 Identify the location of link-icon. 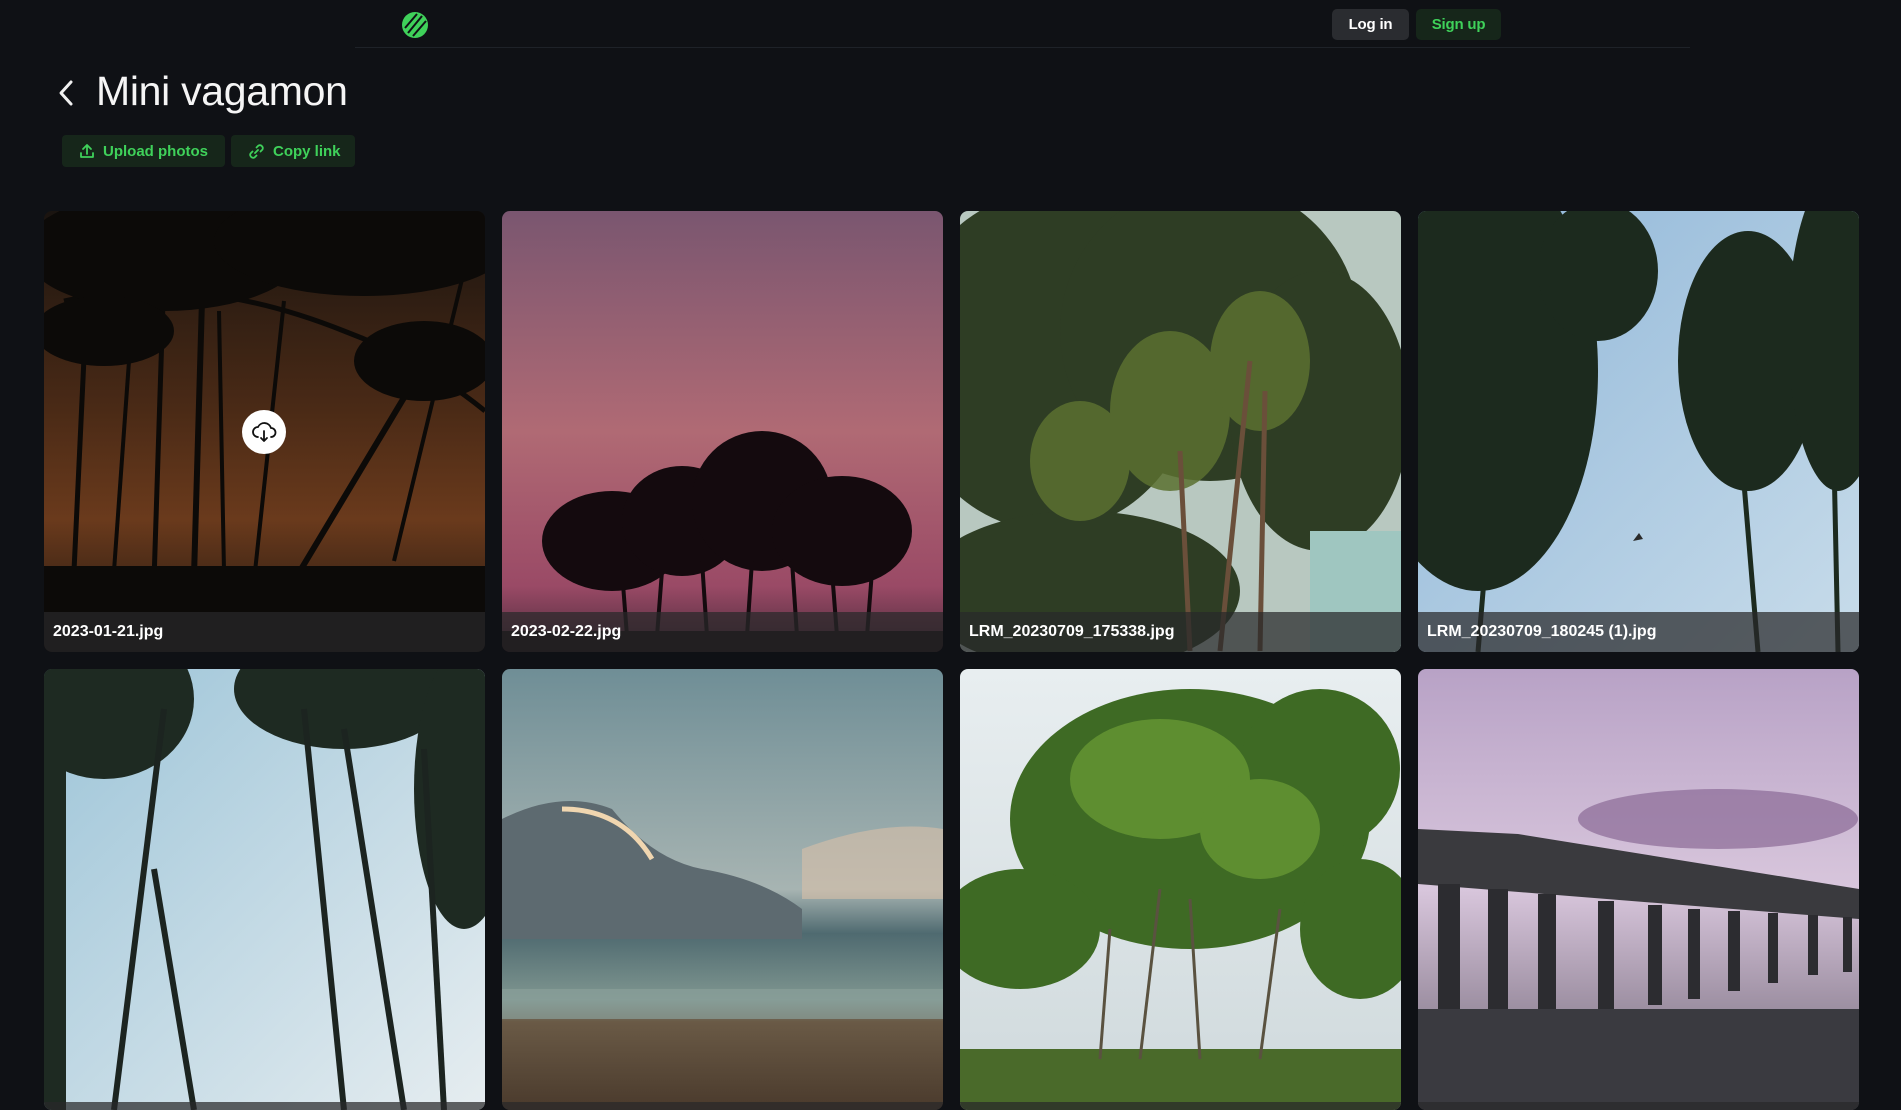
(256, 151).